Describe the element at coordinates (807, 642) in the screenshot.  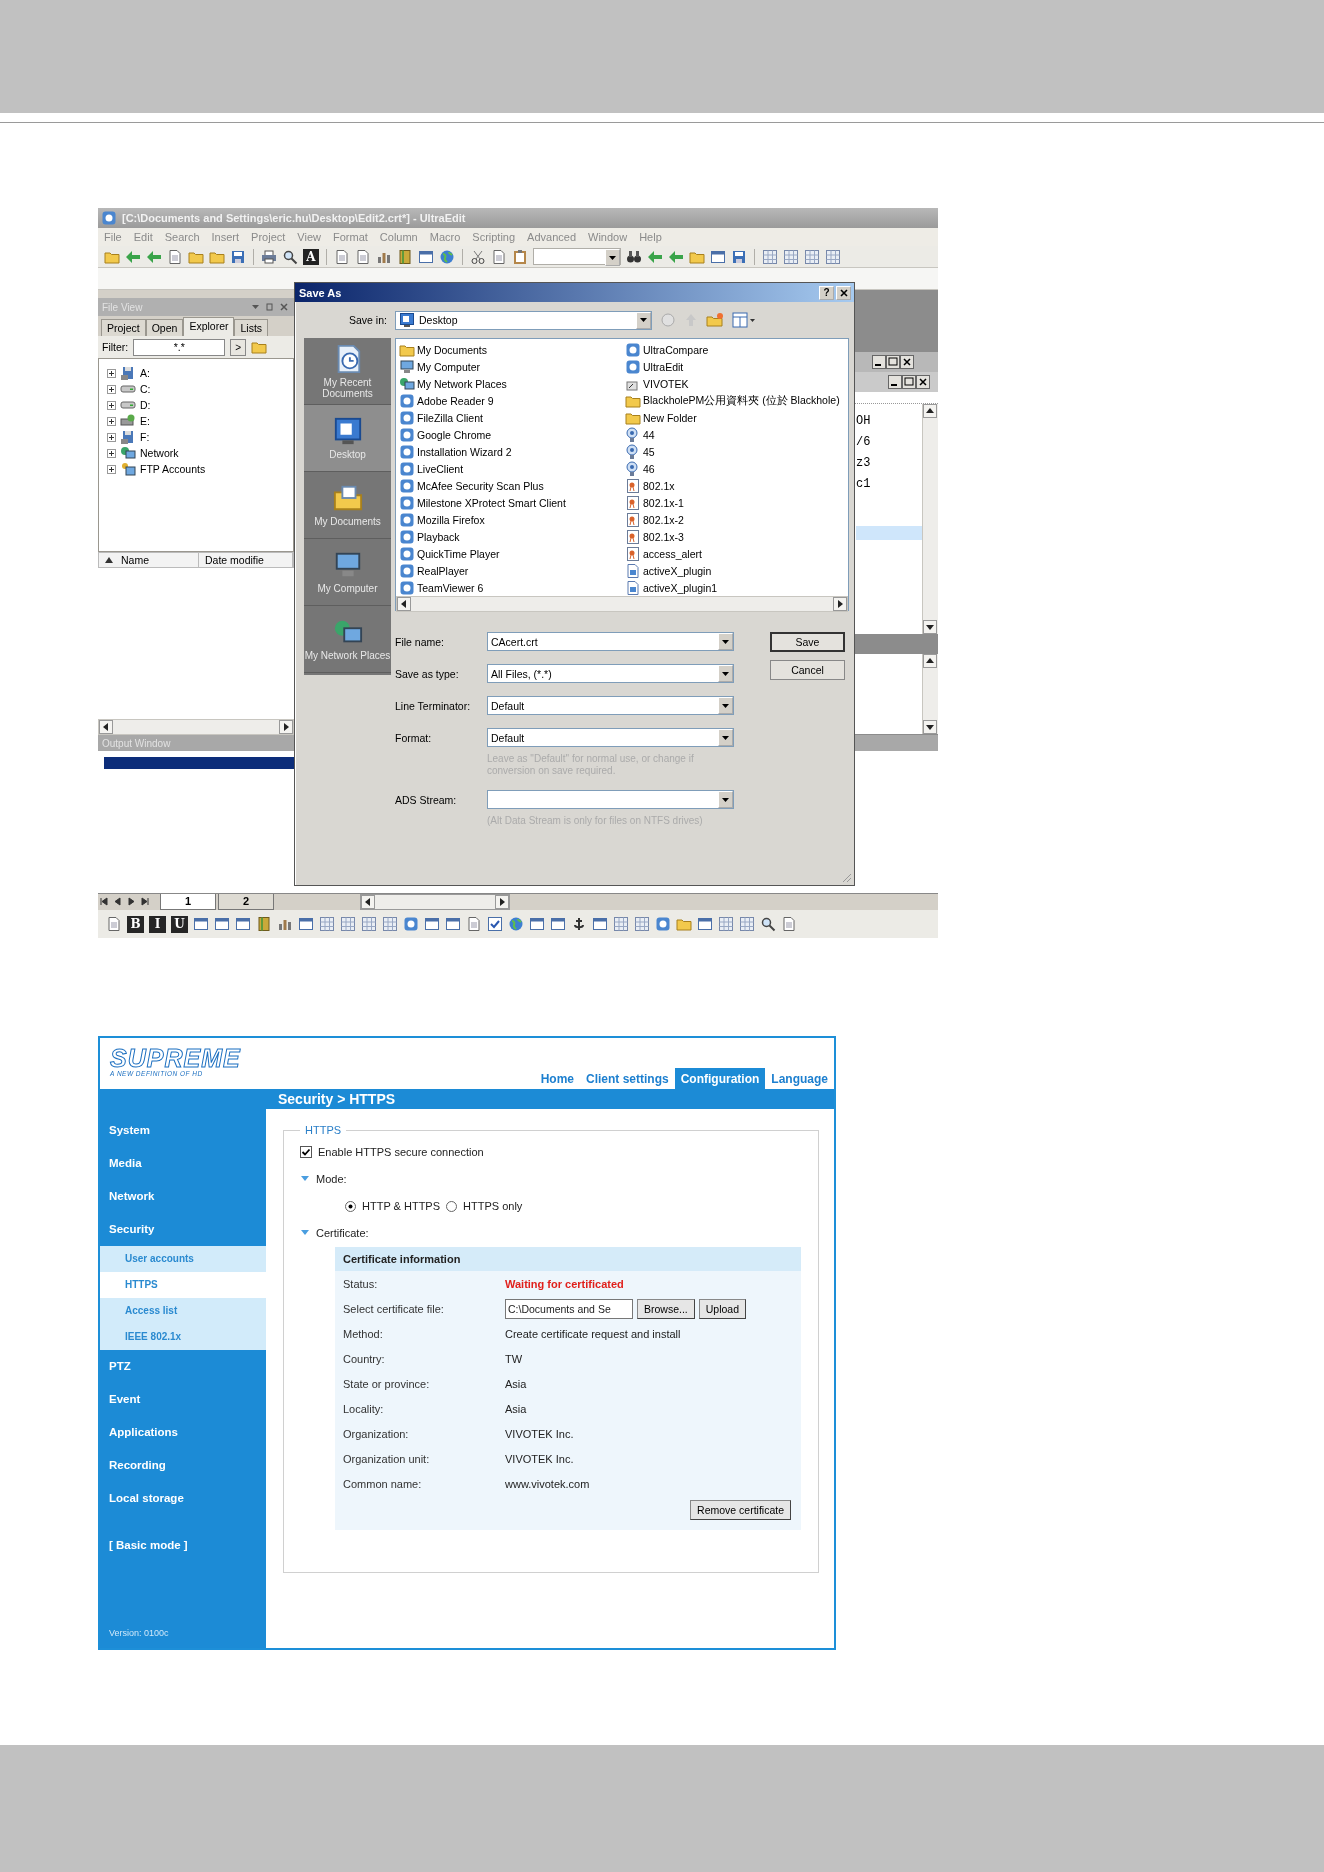
I see `dialog-button: Save` at that location.